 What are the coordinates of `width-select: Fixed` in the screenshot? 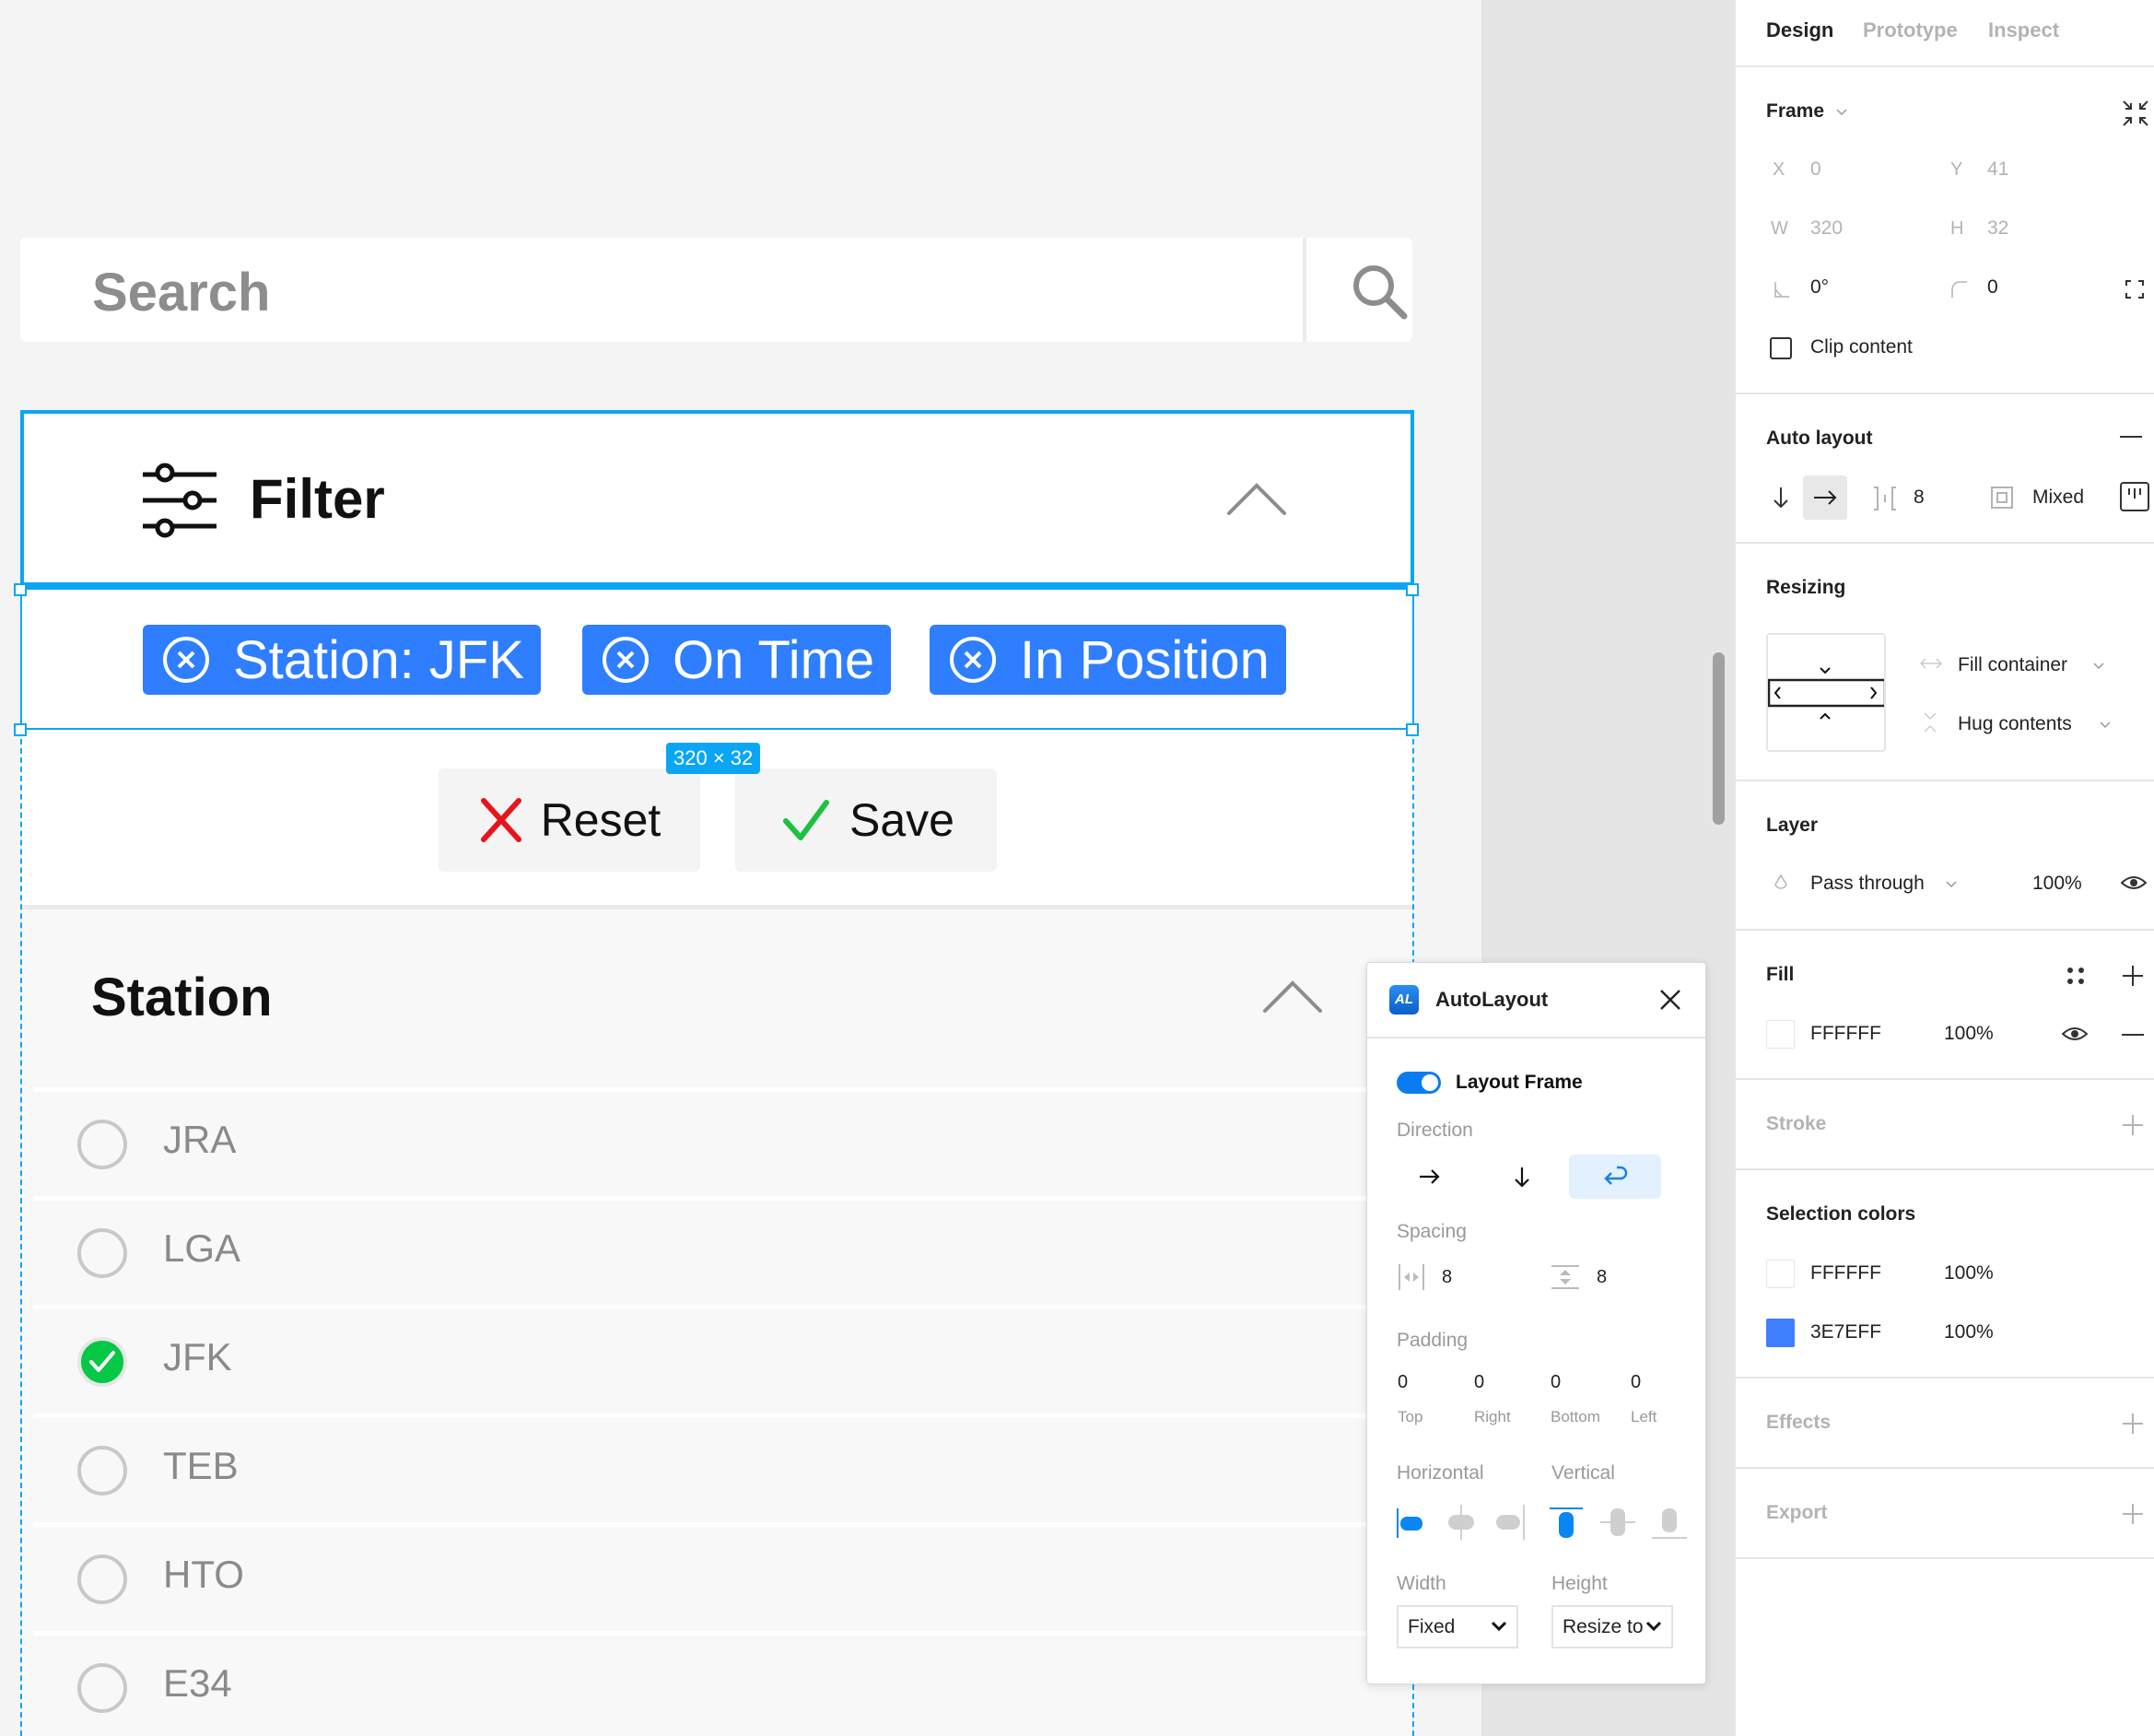 It's located at (1457, 1626).